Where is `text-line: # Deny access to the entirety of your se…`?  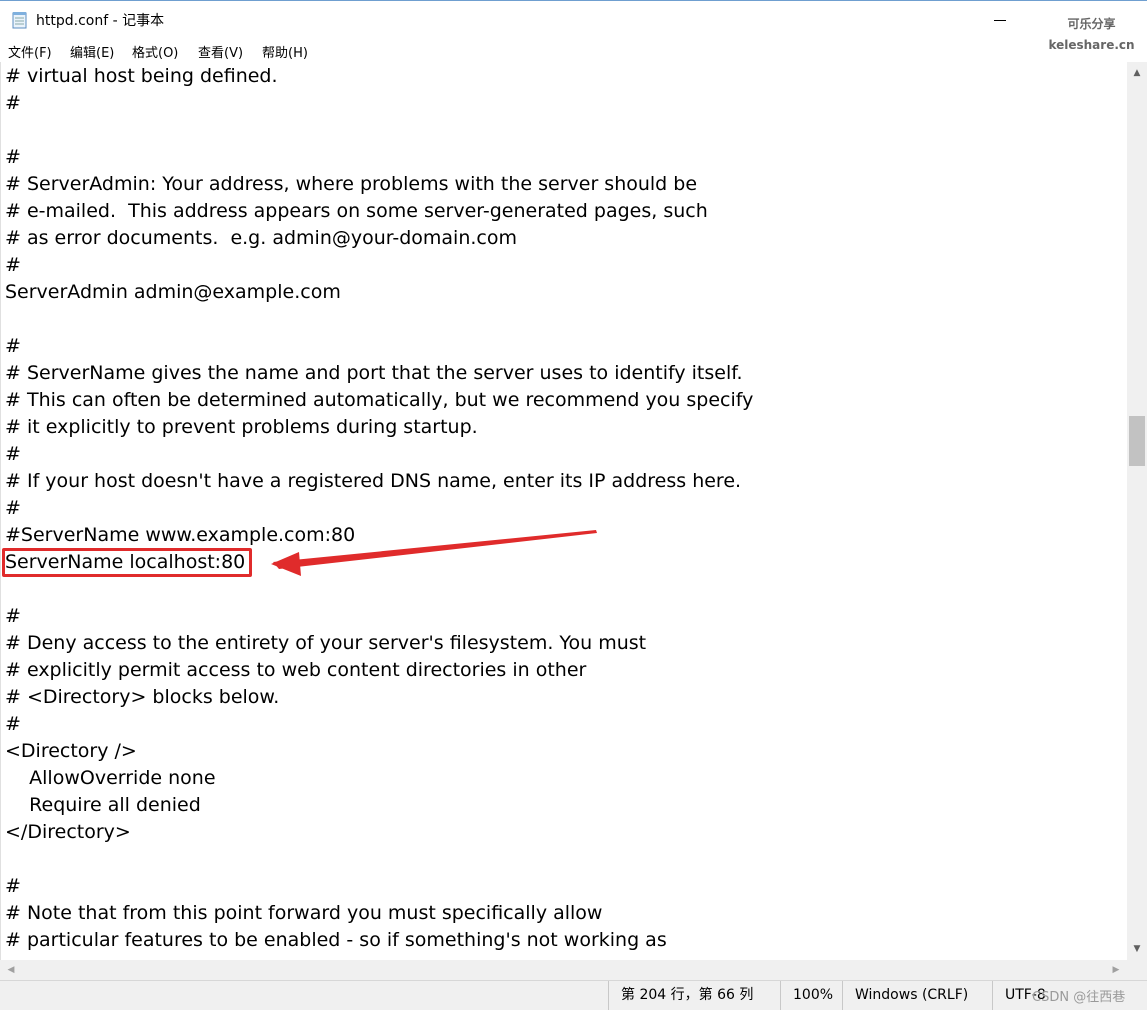
text-line: # Deny access to the entirety of your se… is located at coordinates (326, 643).